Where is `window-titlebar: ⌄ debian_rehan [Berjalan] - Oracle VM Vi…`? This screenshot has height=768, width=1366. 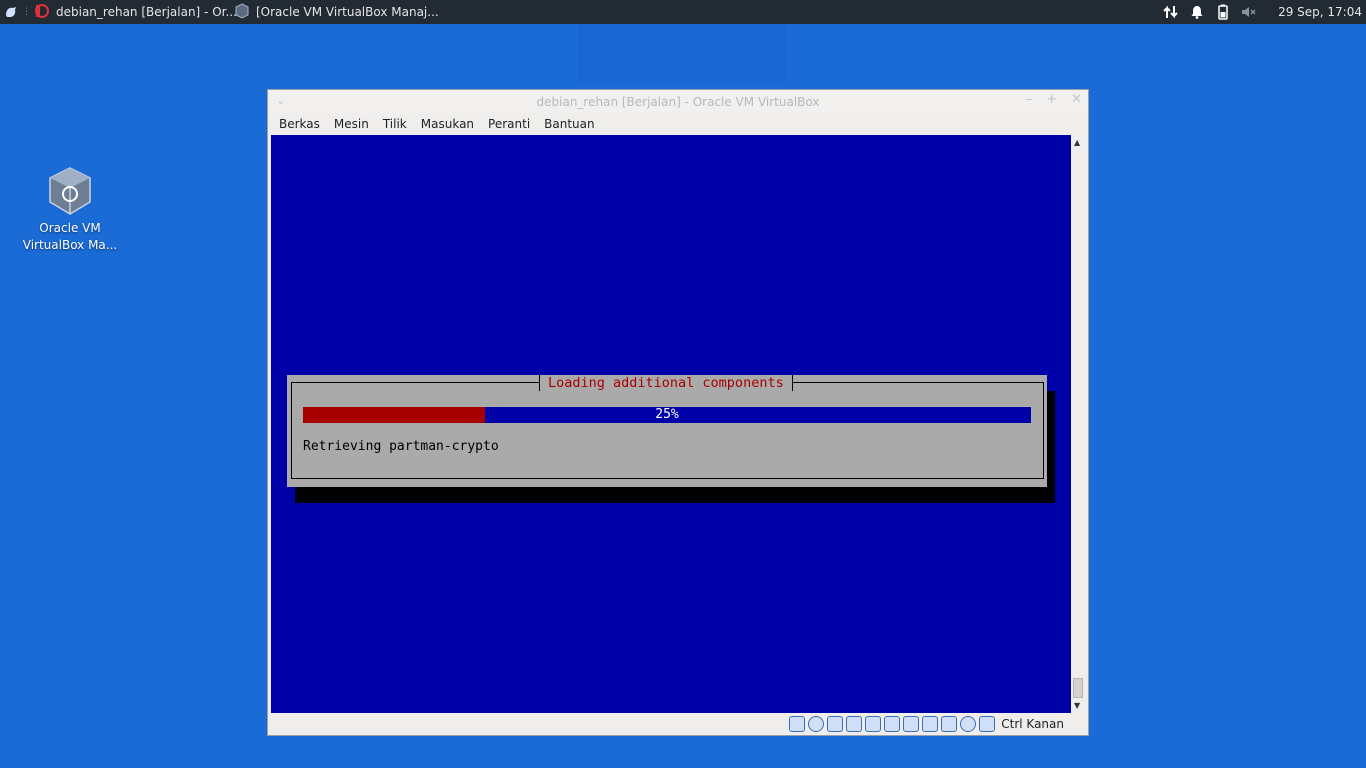
window-titlebar: ⌄ debian_rehan [Berjalan] - Oracle VM Vi… is located at coordinates (678, 101).